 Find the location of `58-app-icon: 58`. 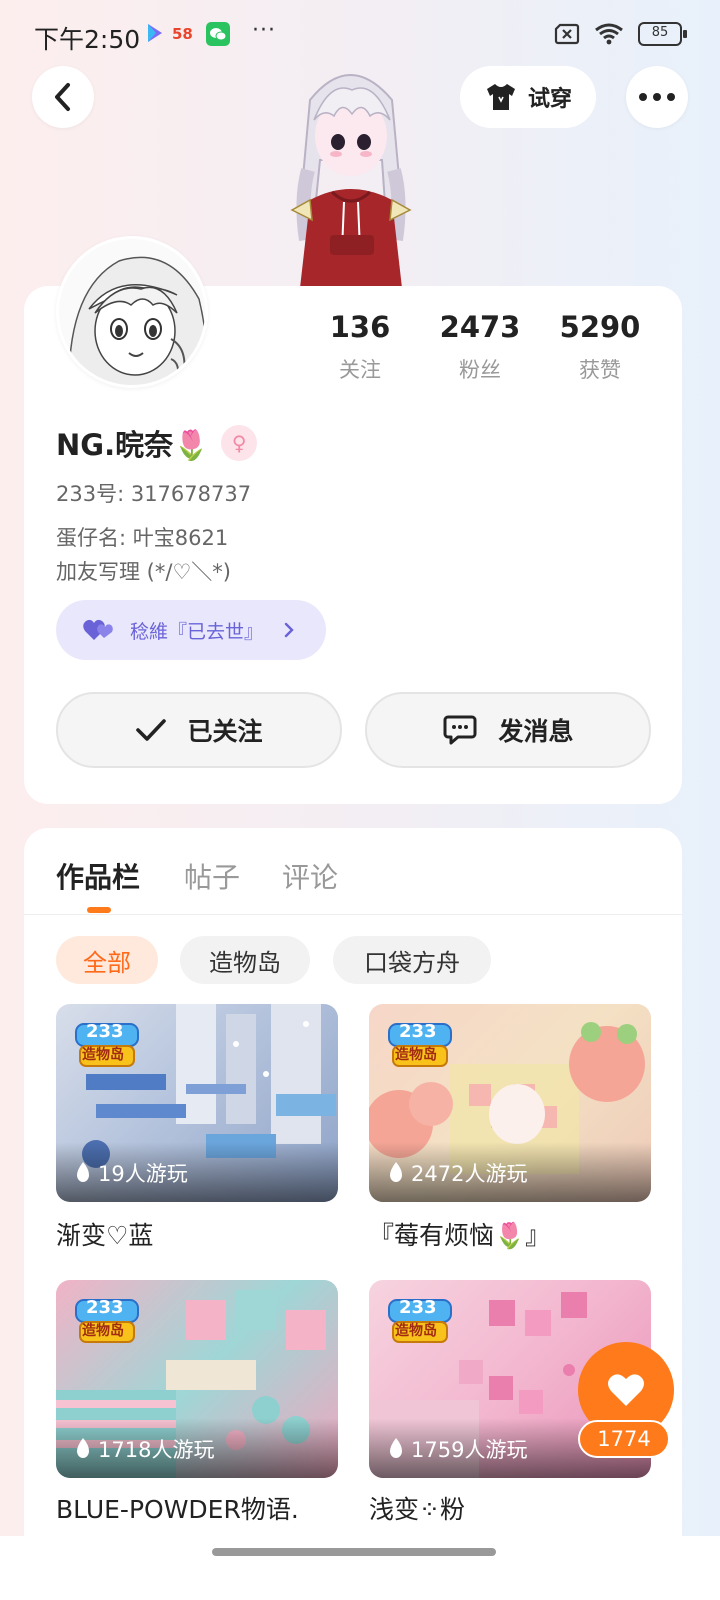

58-app-icon: 58 is located at coordinates (182, 34).